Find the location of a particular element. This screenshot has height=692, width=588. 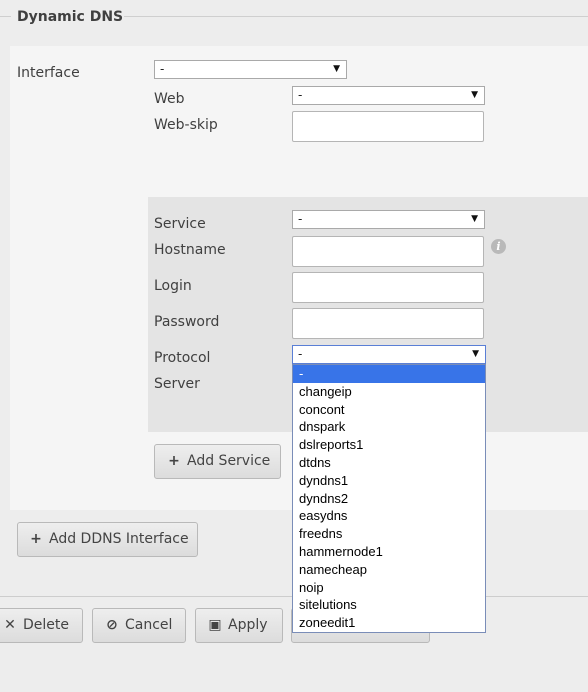

interface-select-value: - is located at coordinates (162, 69).